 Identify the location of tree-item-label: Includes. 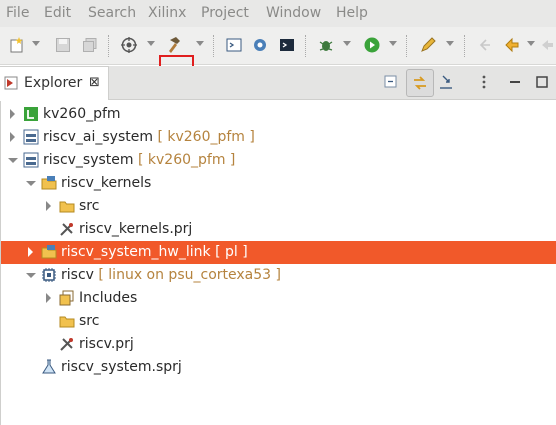
(108, 298).